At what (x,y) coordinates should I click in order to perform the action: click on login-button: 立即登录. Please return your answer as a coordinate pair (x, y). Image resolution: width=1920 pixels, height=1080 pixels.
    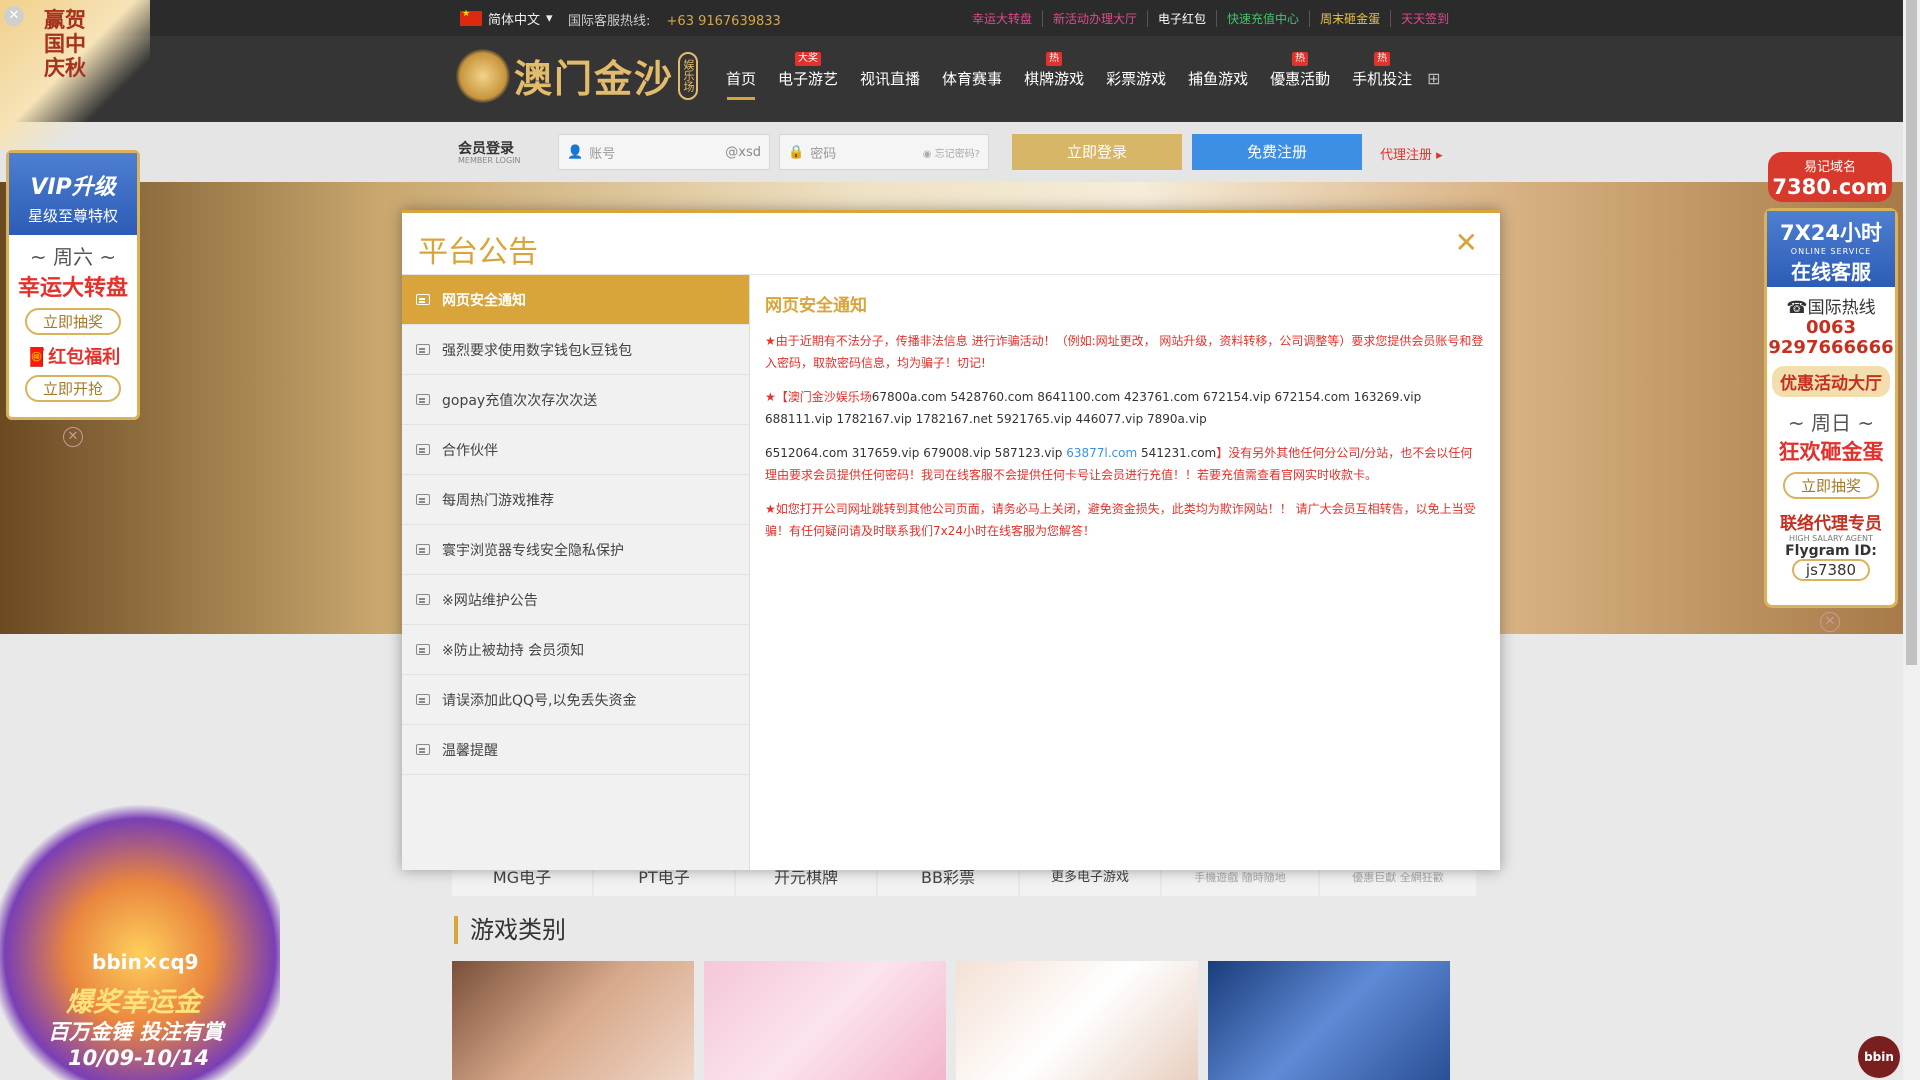
    Looking at the image, I should click on (1097, 152).